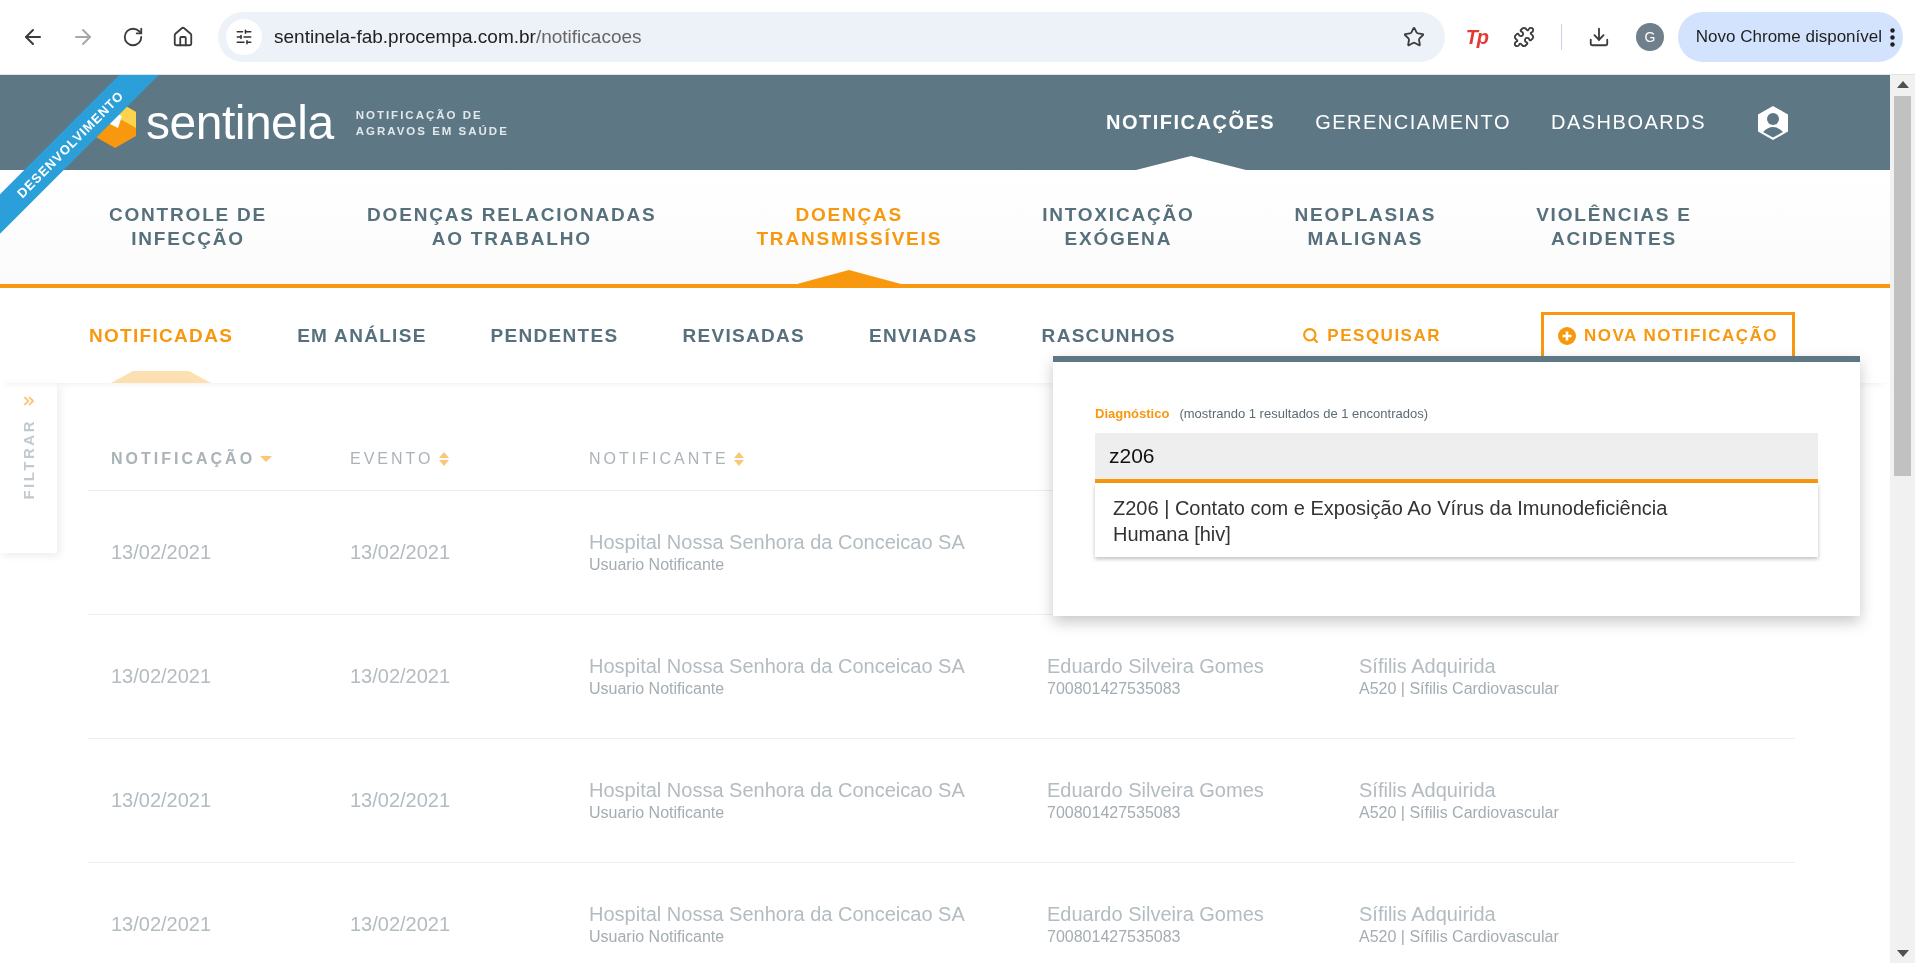 Image resolution: width=1915 pixels, height=963 pixels. Describe the element at coordinates (133, 37) in the screenshot. I see `reload-icon` at that location.